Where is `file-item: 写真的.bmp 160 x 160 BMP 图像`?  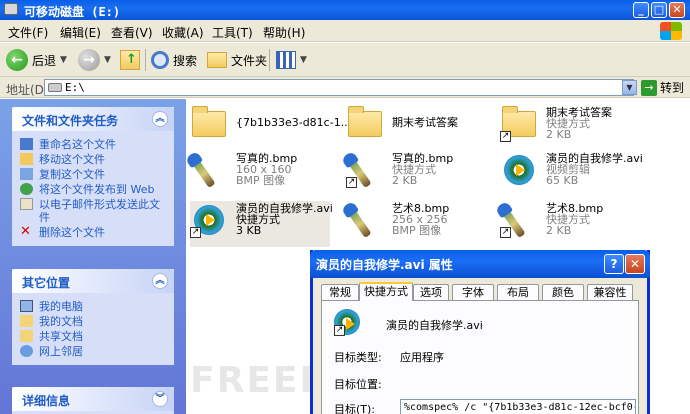
file-item: 写真的.bmp 160 x 160 BMP 图像 is located at coordinates (264, 174).